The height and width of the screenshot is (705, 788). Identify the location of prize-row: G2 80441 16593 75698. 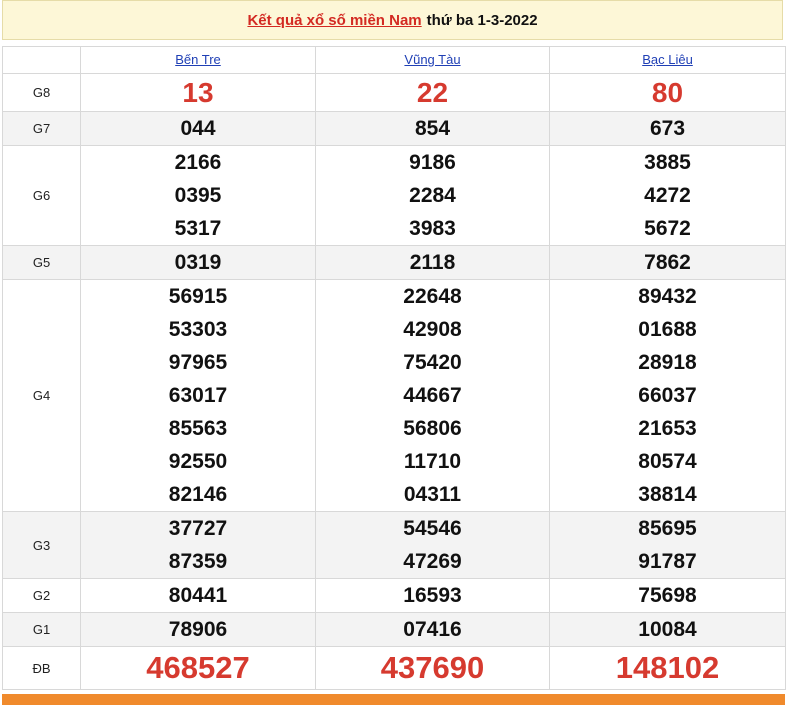
(394, 595).